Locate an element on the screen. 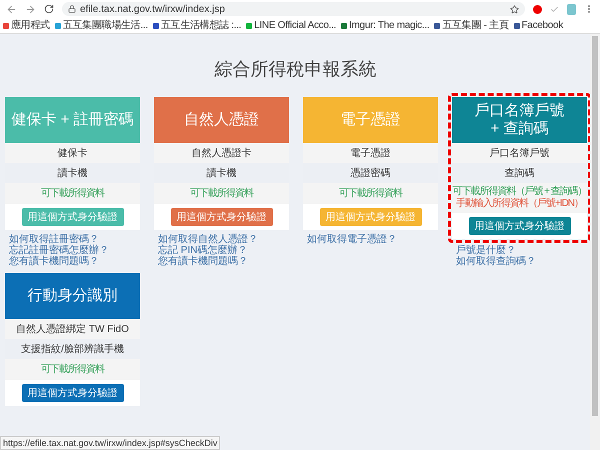 This screenshot has height=450, width=600. requirement-row: 自然人憑證卡 is located at coordinates (221, 153).